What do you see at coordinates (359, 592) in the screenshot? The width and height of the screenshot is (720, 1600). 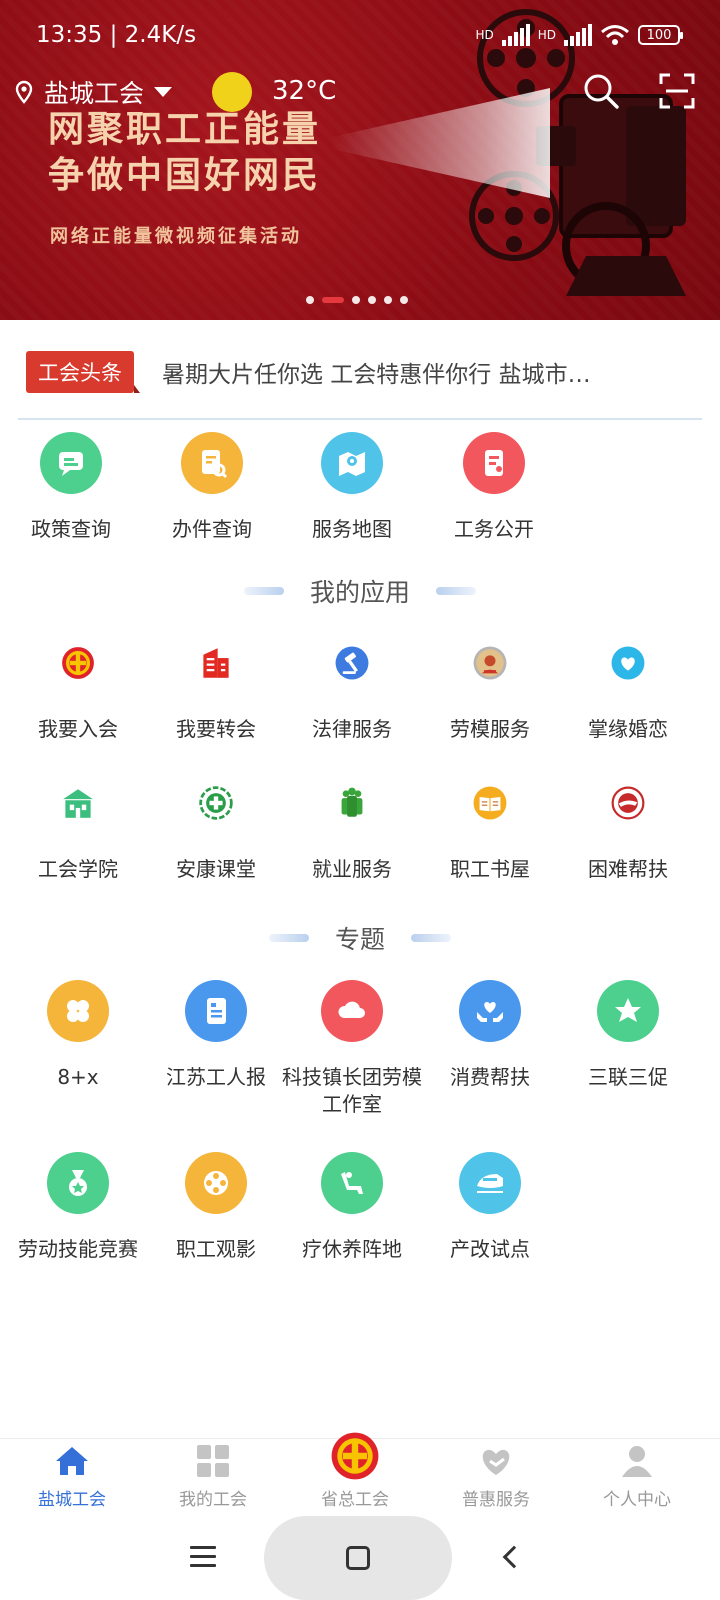 I see `apps-title-text: 我的应用` at bounding box center [359, 592].